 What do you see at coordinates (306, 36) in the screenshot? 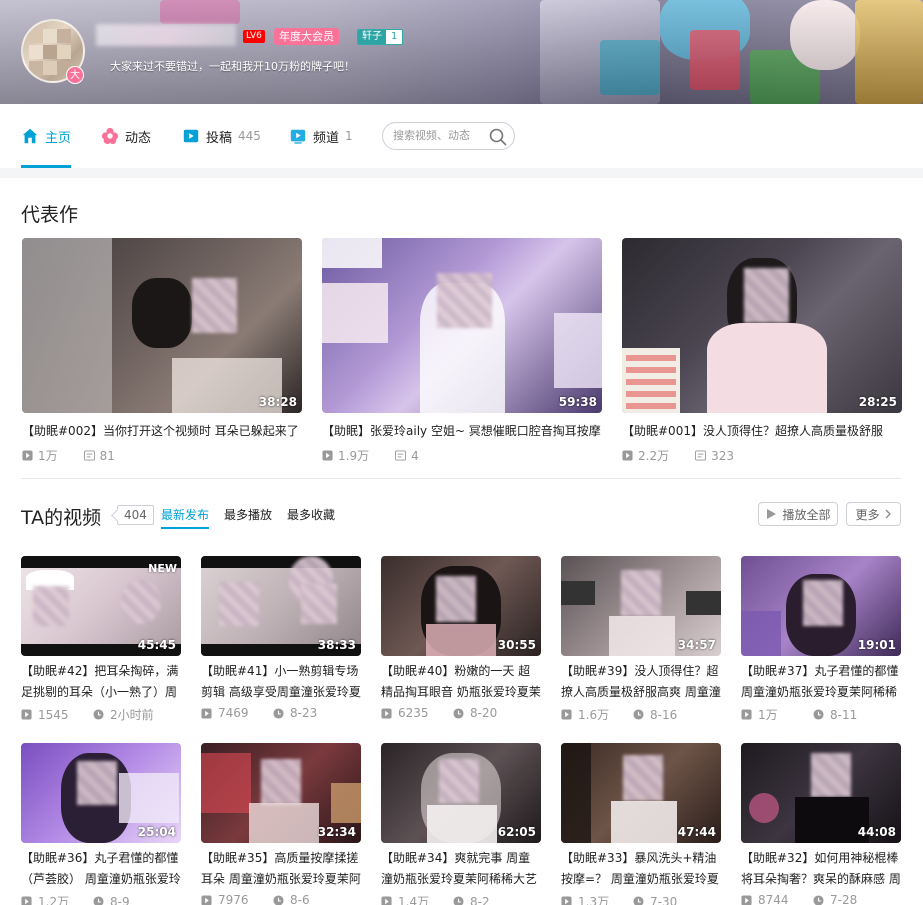
I see `vip-badge: 年度大会员` at bounding box center [306, 36].